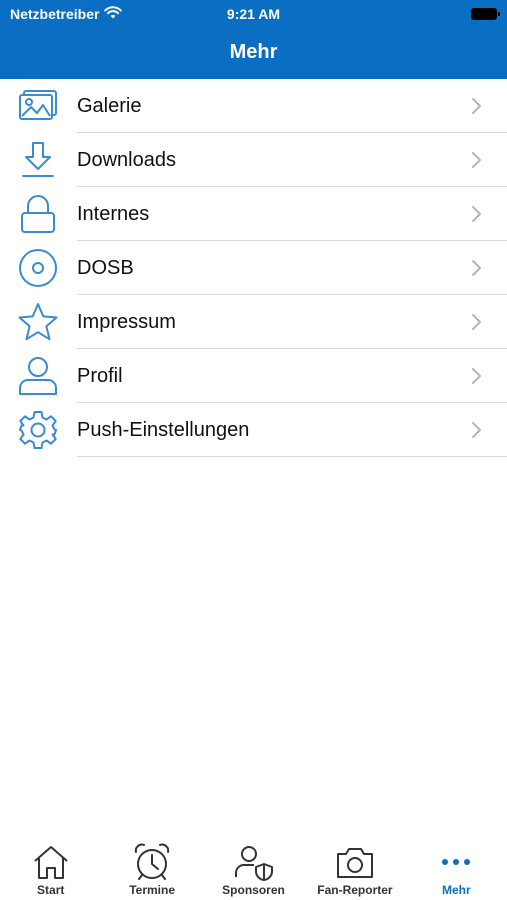 Image resolution: width=507 pixels, height=900 pixels. Describe the element at coordinates (253, 160) in the screenshot. I see `menu-item-downloads: Downloads` at that location.